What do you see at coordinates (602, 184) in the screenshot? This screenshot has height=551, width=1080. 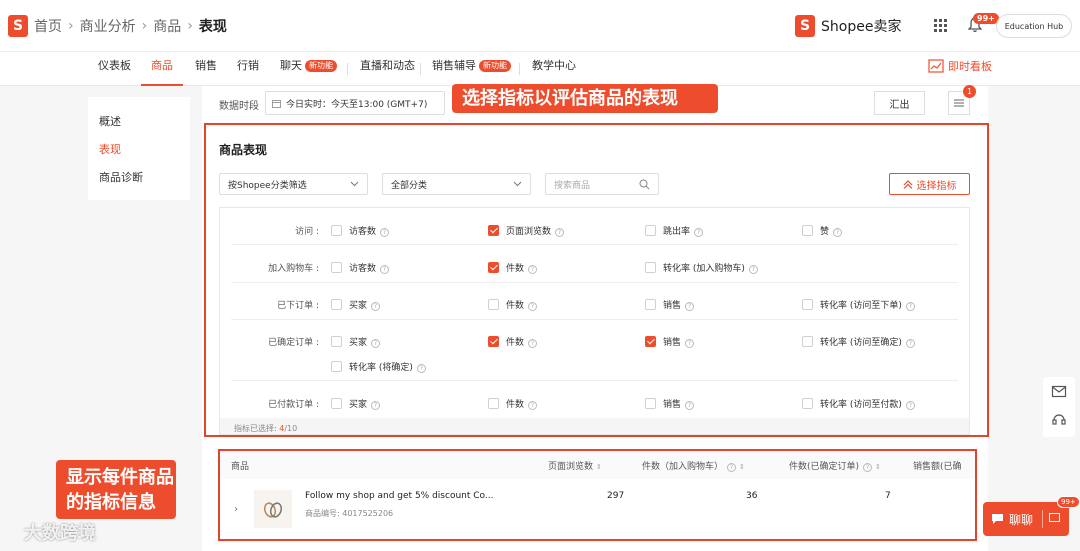 I see `search-input: 搜索商品` at bounding box center [602, 184].